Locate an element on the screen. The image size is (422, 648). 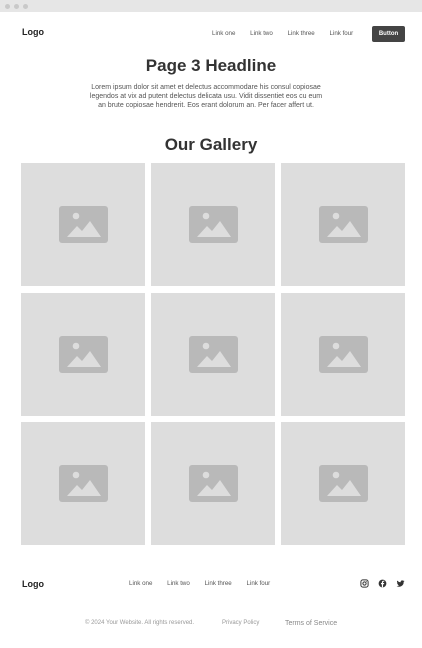
nav-link-three: Link three is located at coordinates (301, 33).